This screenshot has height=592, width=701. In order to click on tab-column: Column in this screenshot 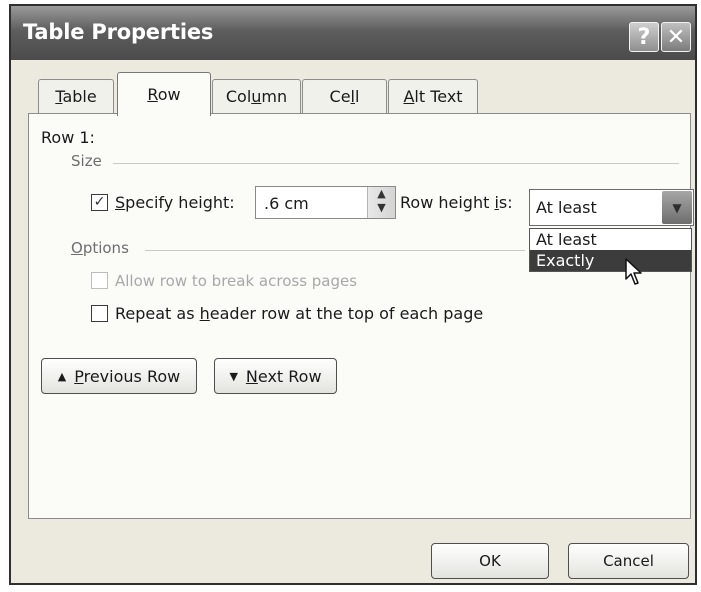, I will do `click(256, 96)`.